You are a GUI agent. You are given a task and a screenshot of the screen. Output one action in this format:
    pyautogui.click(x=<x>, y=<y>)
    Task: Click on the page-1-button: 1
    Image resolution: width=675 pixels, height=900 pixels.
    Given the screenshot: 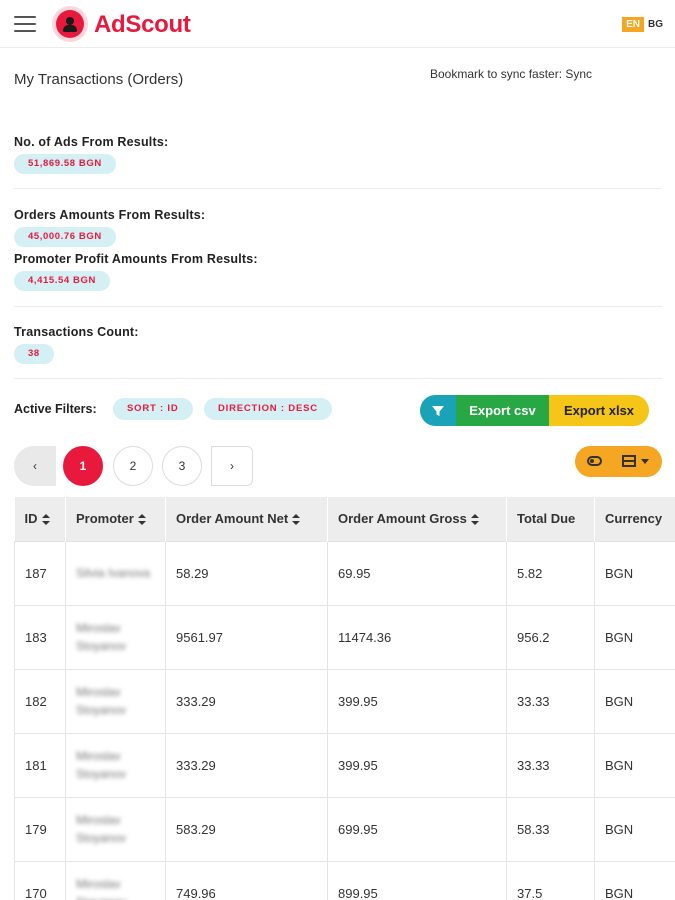 What is the action you would take?
    pyautogui.click(x=83, y=466)
    